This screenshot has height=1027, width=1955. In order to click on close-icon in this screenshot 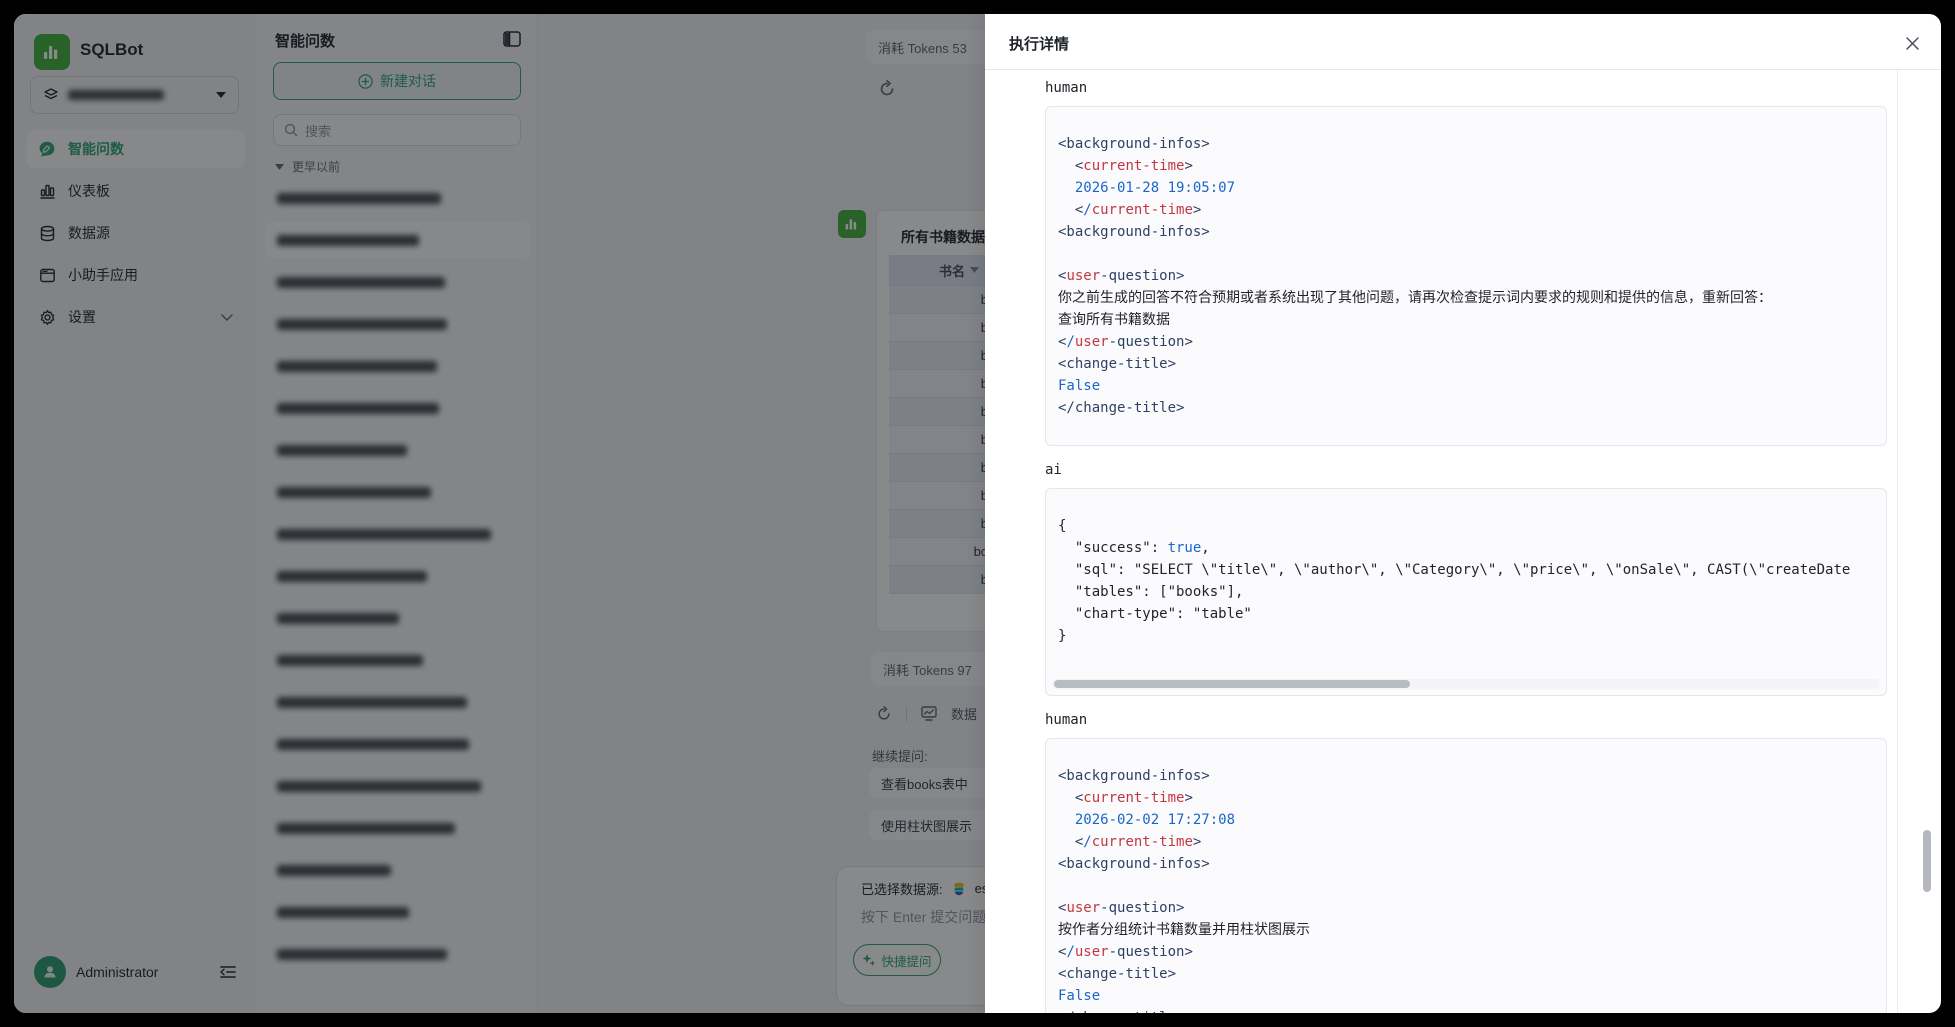, I will do `click(1912, 43)`.